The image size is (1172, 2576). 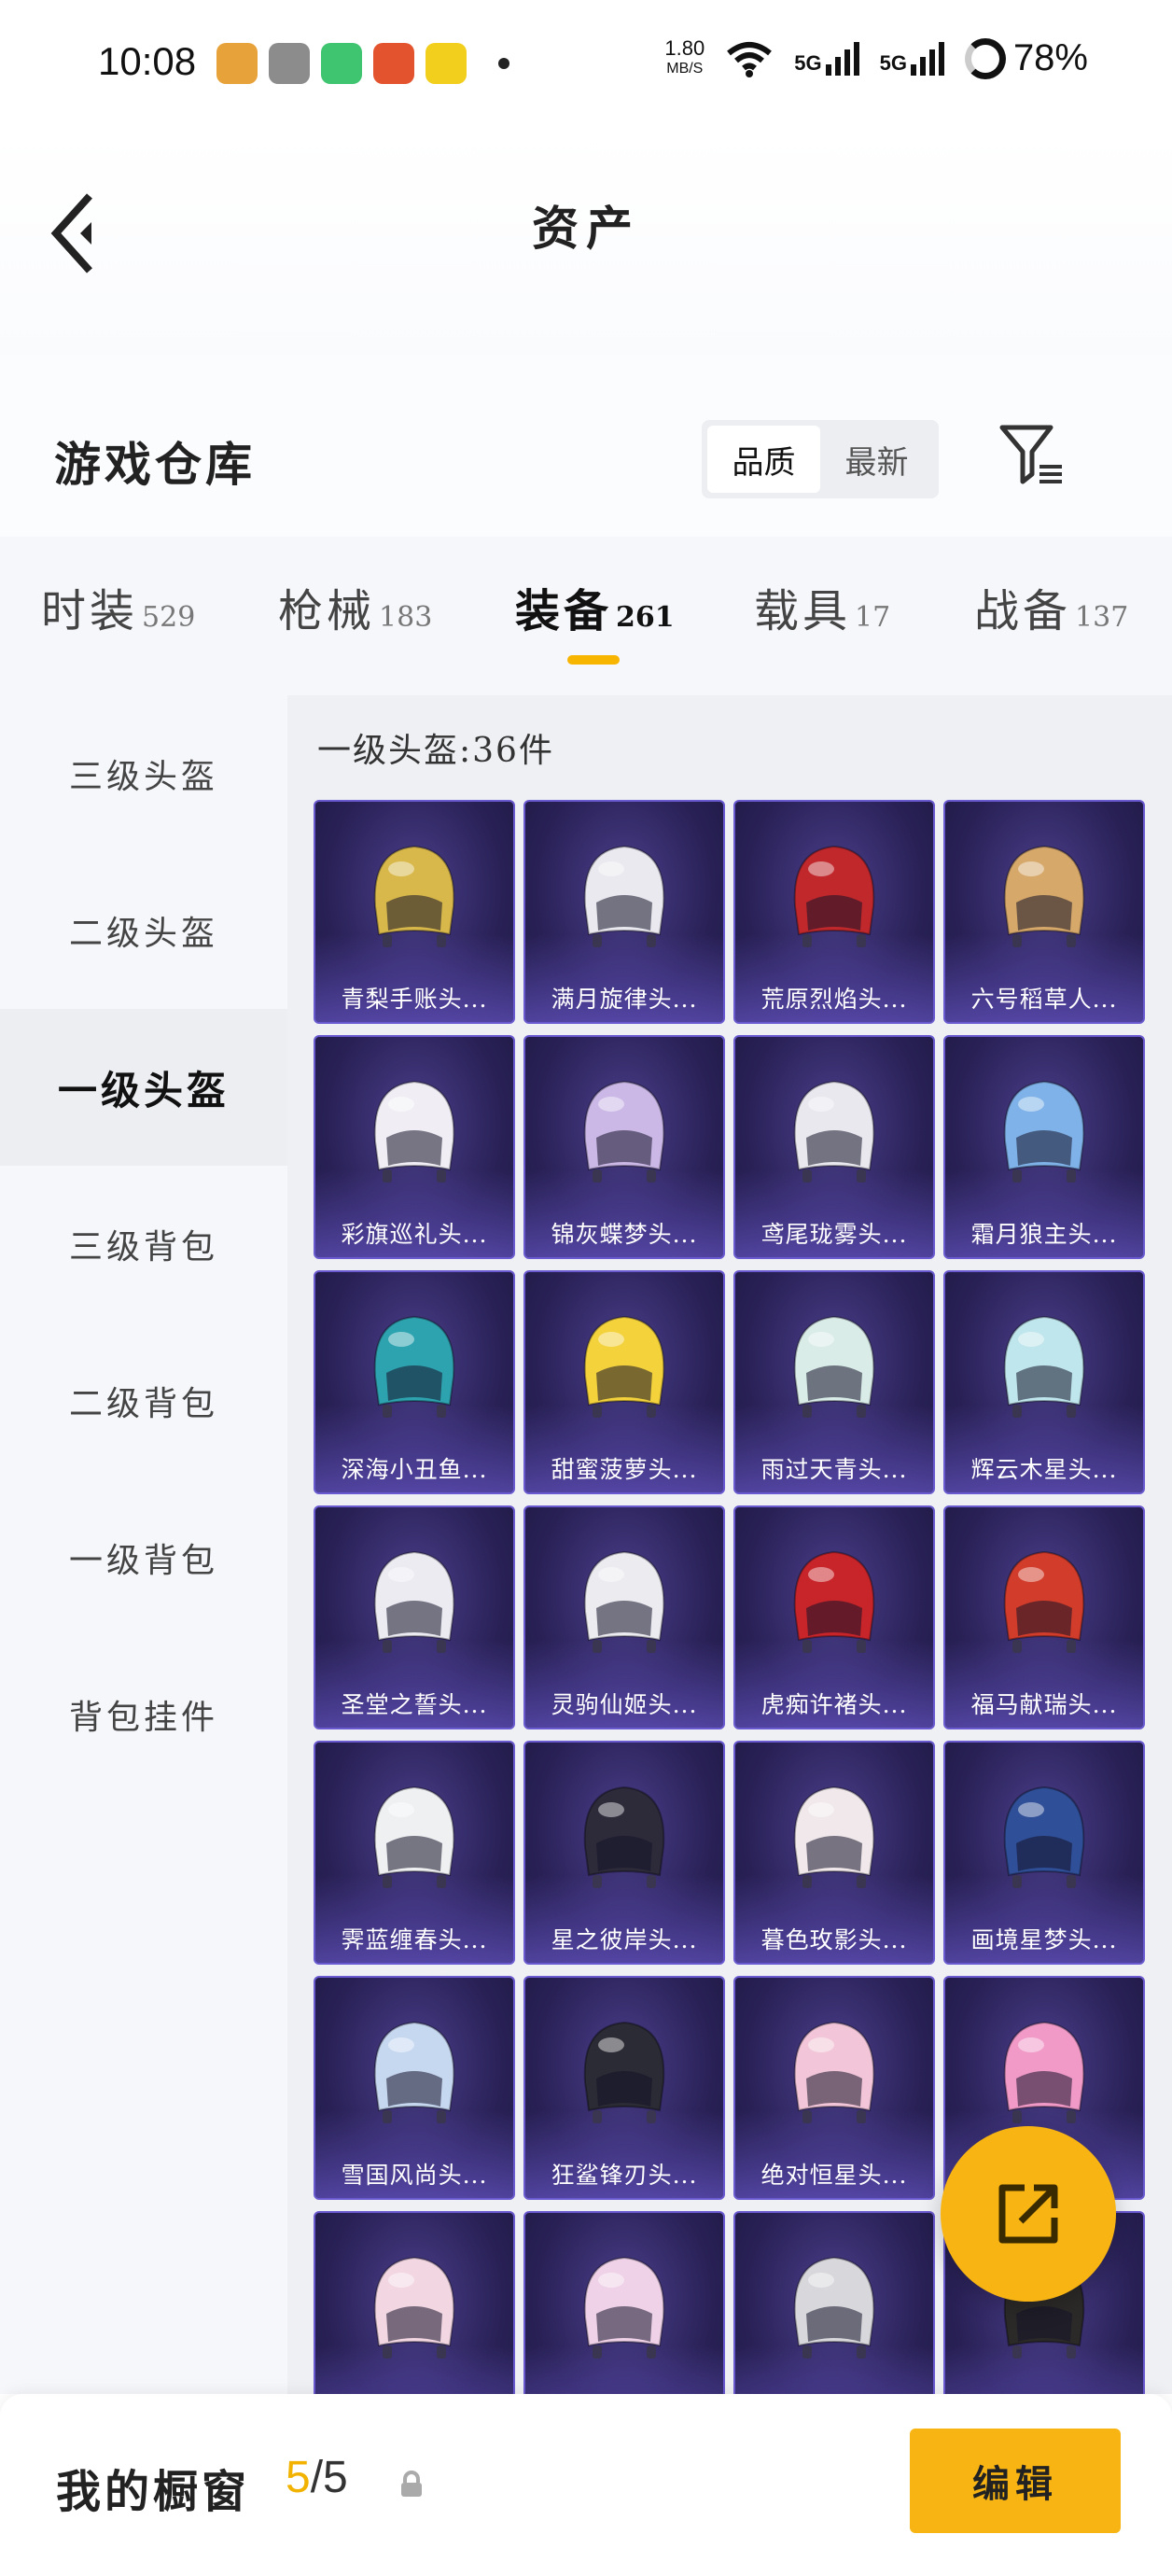 What do you see at coordinates (586, 65) in the screenshot?
I see `status-bar: 10:08 1.80 MB/S 5G 5G 78%` at bounding box center [586, 65].